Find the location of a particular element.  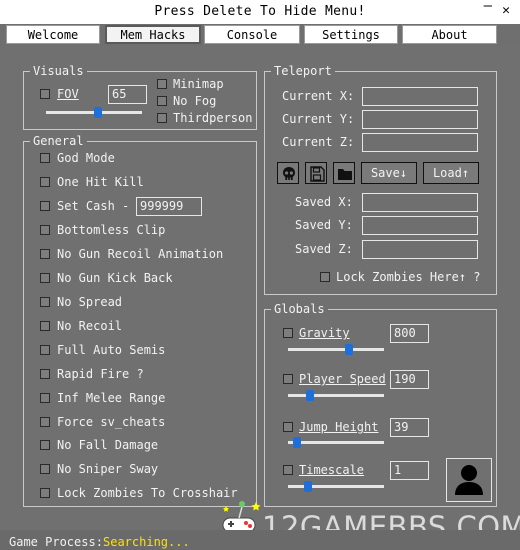

no-spread-checkbox is located at coordinates (45, 302).